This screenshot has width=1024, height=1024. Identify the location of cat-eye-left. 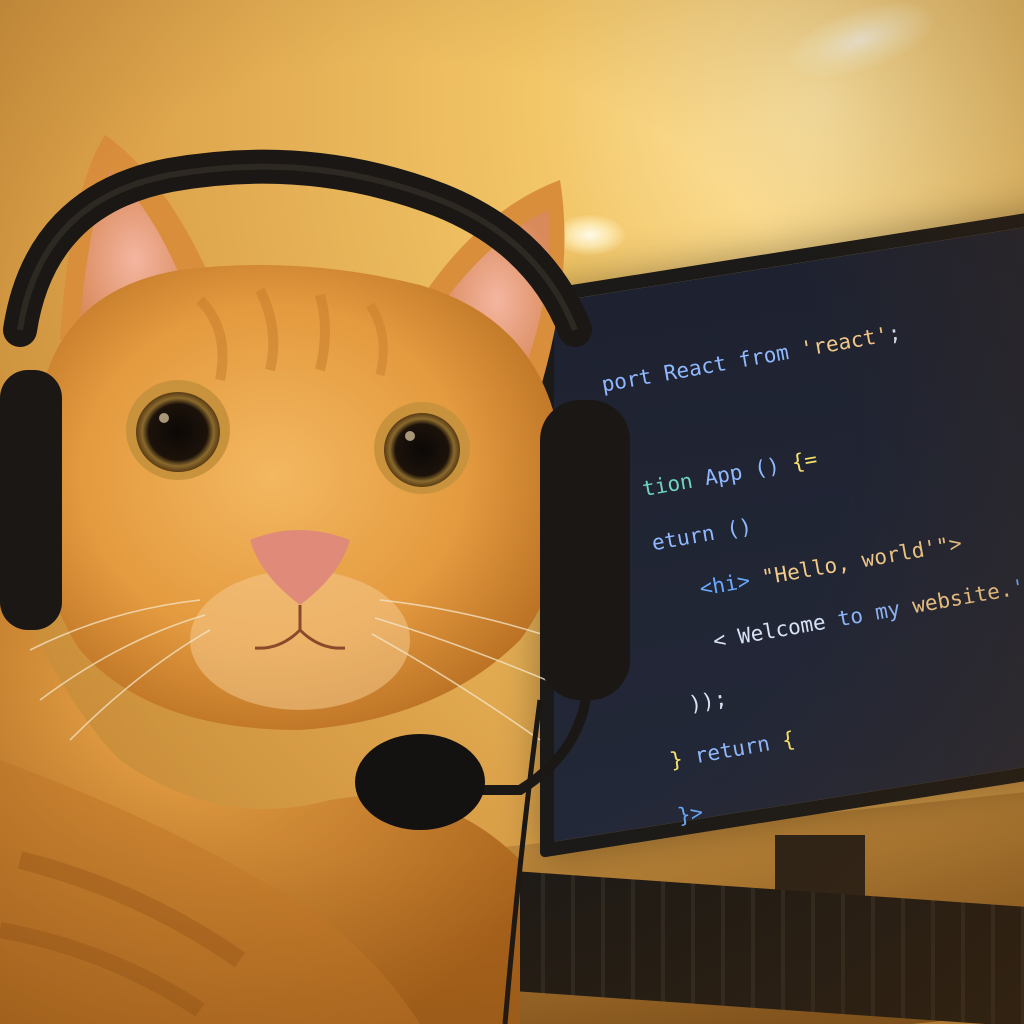
(178, 430).